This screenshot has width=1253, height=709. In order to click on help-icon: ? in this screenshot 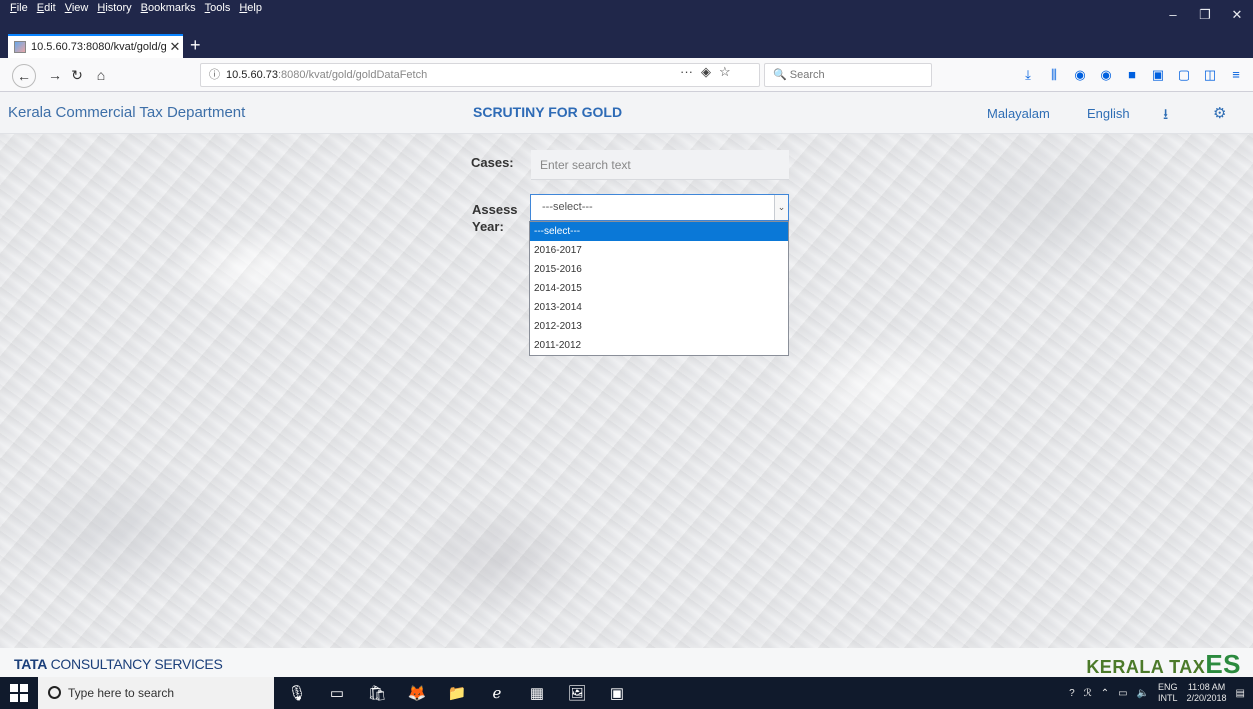, I will do `click(1072, 693)`.